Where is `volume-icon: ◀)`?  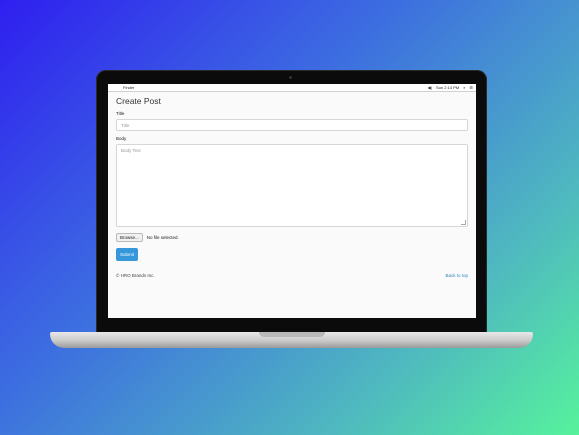
volume-icon: ◀) is located at coordinates (430, 87).